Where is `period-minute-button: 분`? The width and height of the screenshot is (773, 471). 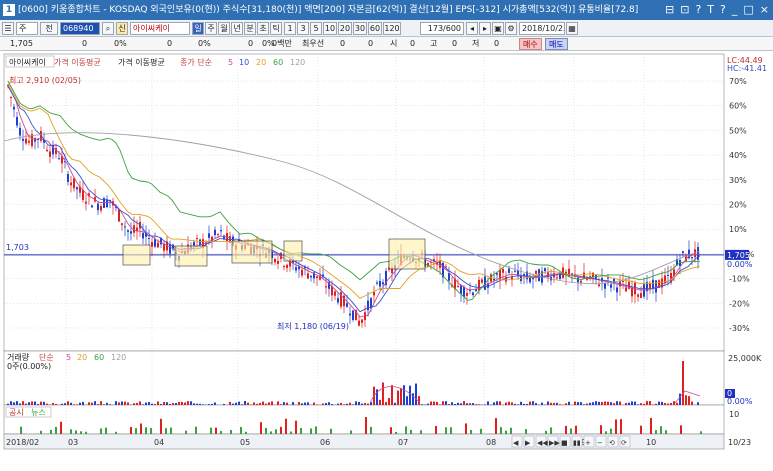 period-minute-button: 분 is located at coordinates (250, 28).